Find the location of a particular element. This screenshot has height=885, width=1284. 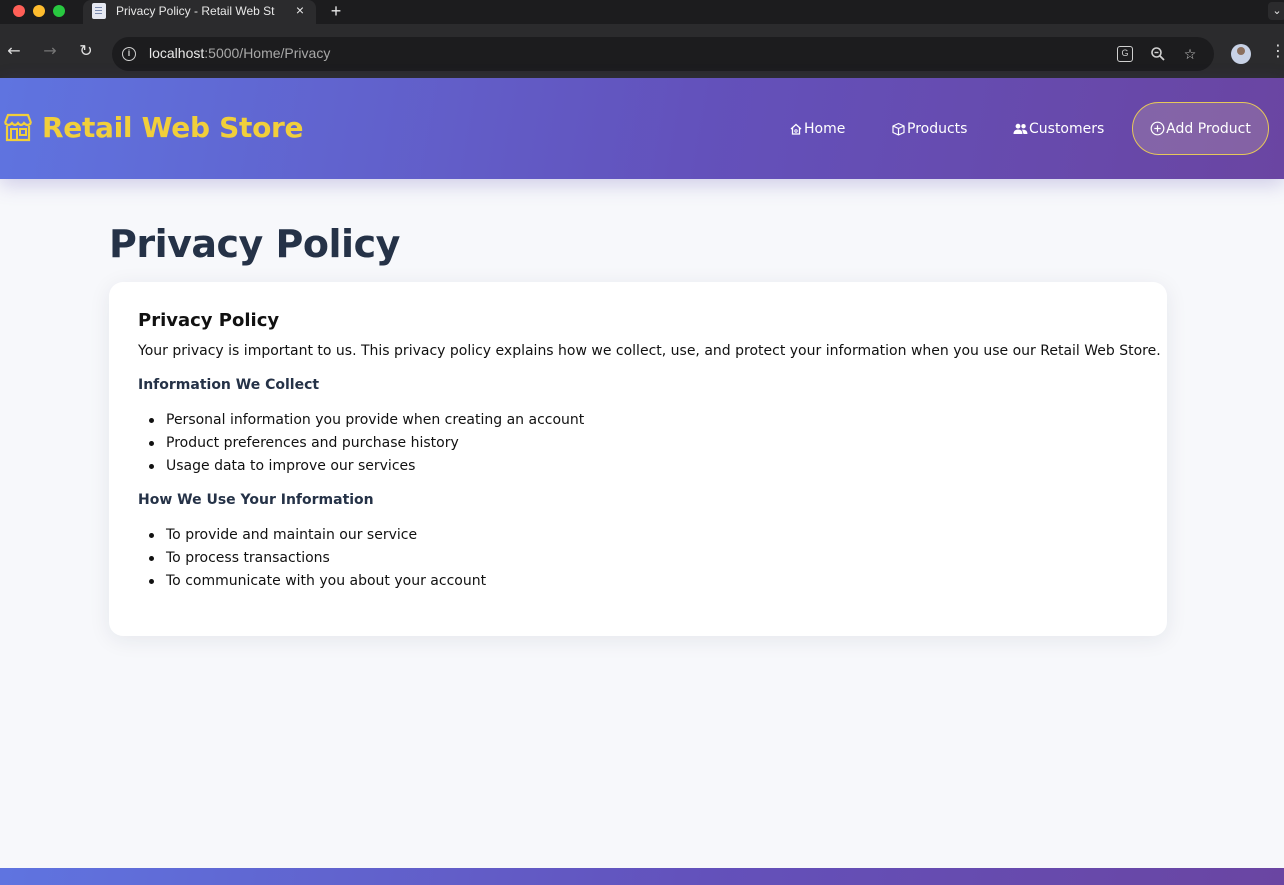

url-path: :5000/Home/Privacy is located at coordinates (267, 53).